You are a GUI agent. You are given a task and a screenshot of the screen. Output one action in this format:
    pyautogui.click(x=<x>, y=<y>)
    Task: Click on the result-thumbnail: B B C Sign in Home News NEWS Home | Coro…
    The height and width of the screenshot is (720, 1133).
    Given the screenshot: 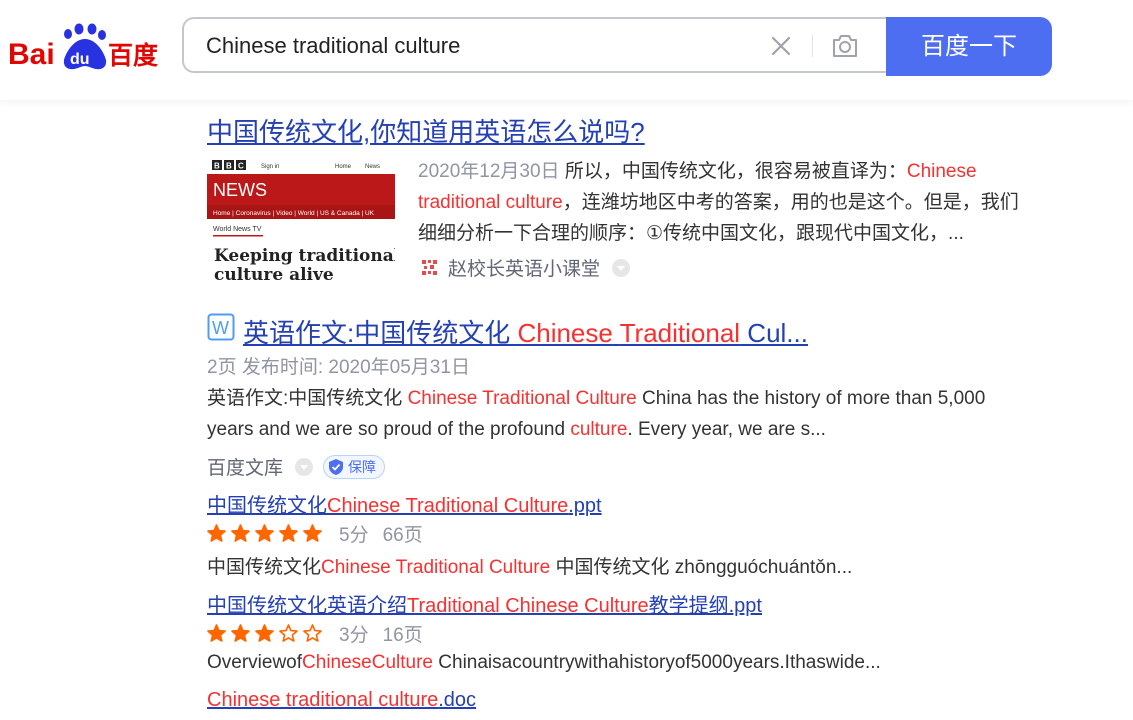 What is the action you would take?
    pyautogui.click(x=301, y=219)
    